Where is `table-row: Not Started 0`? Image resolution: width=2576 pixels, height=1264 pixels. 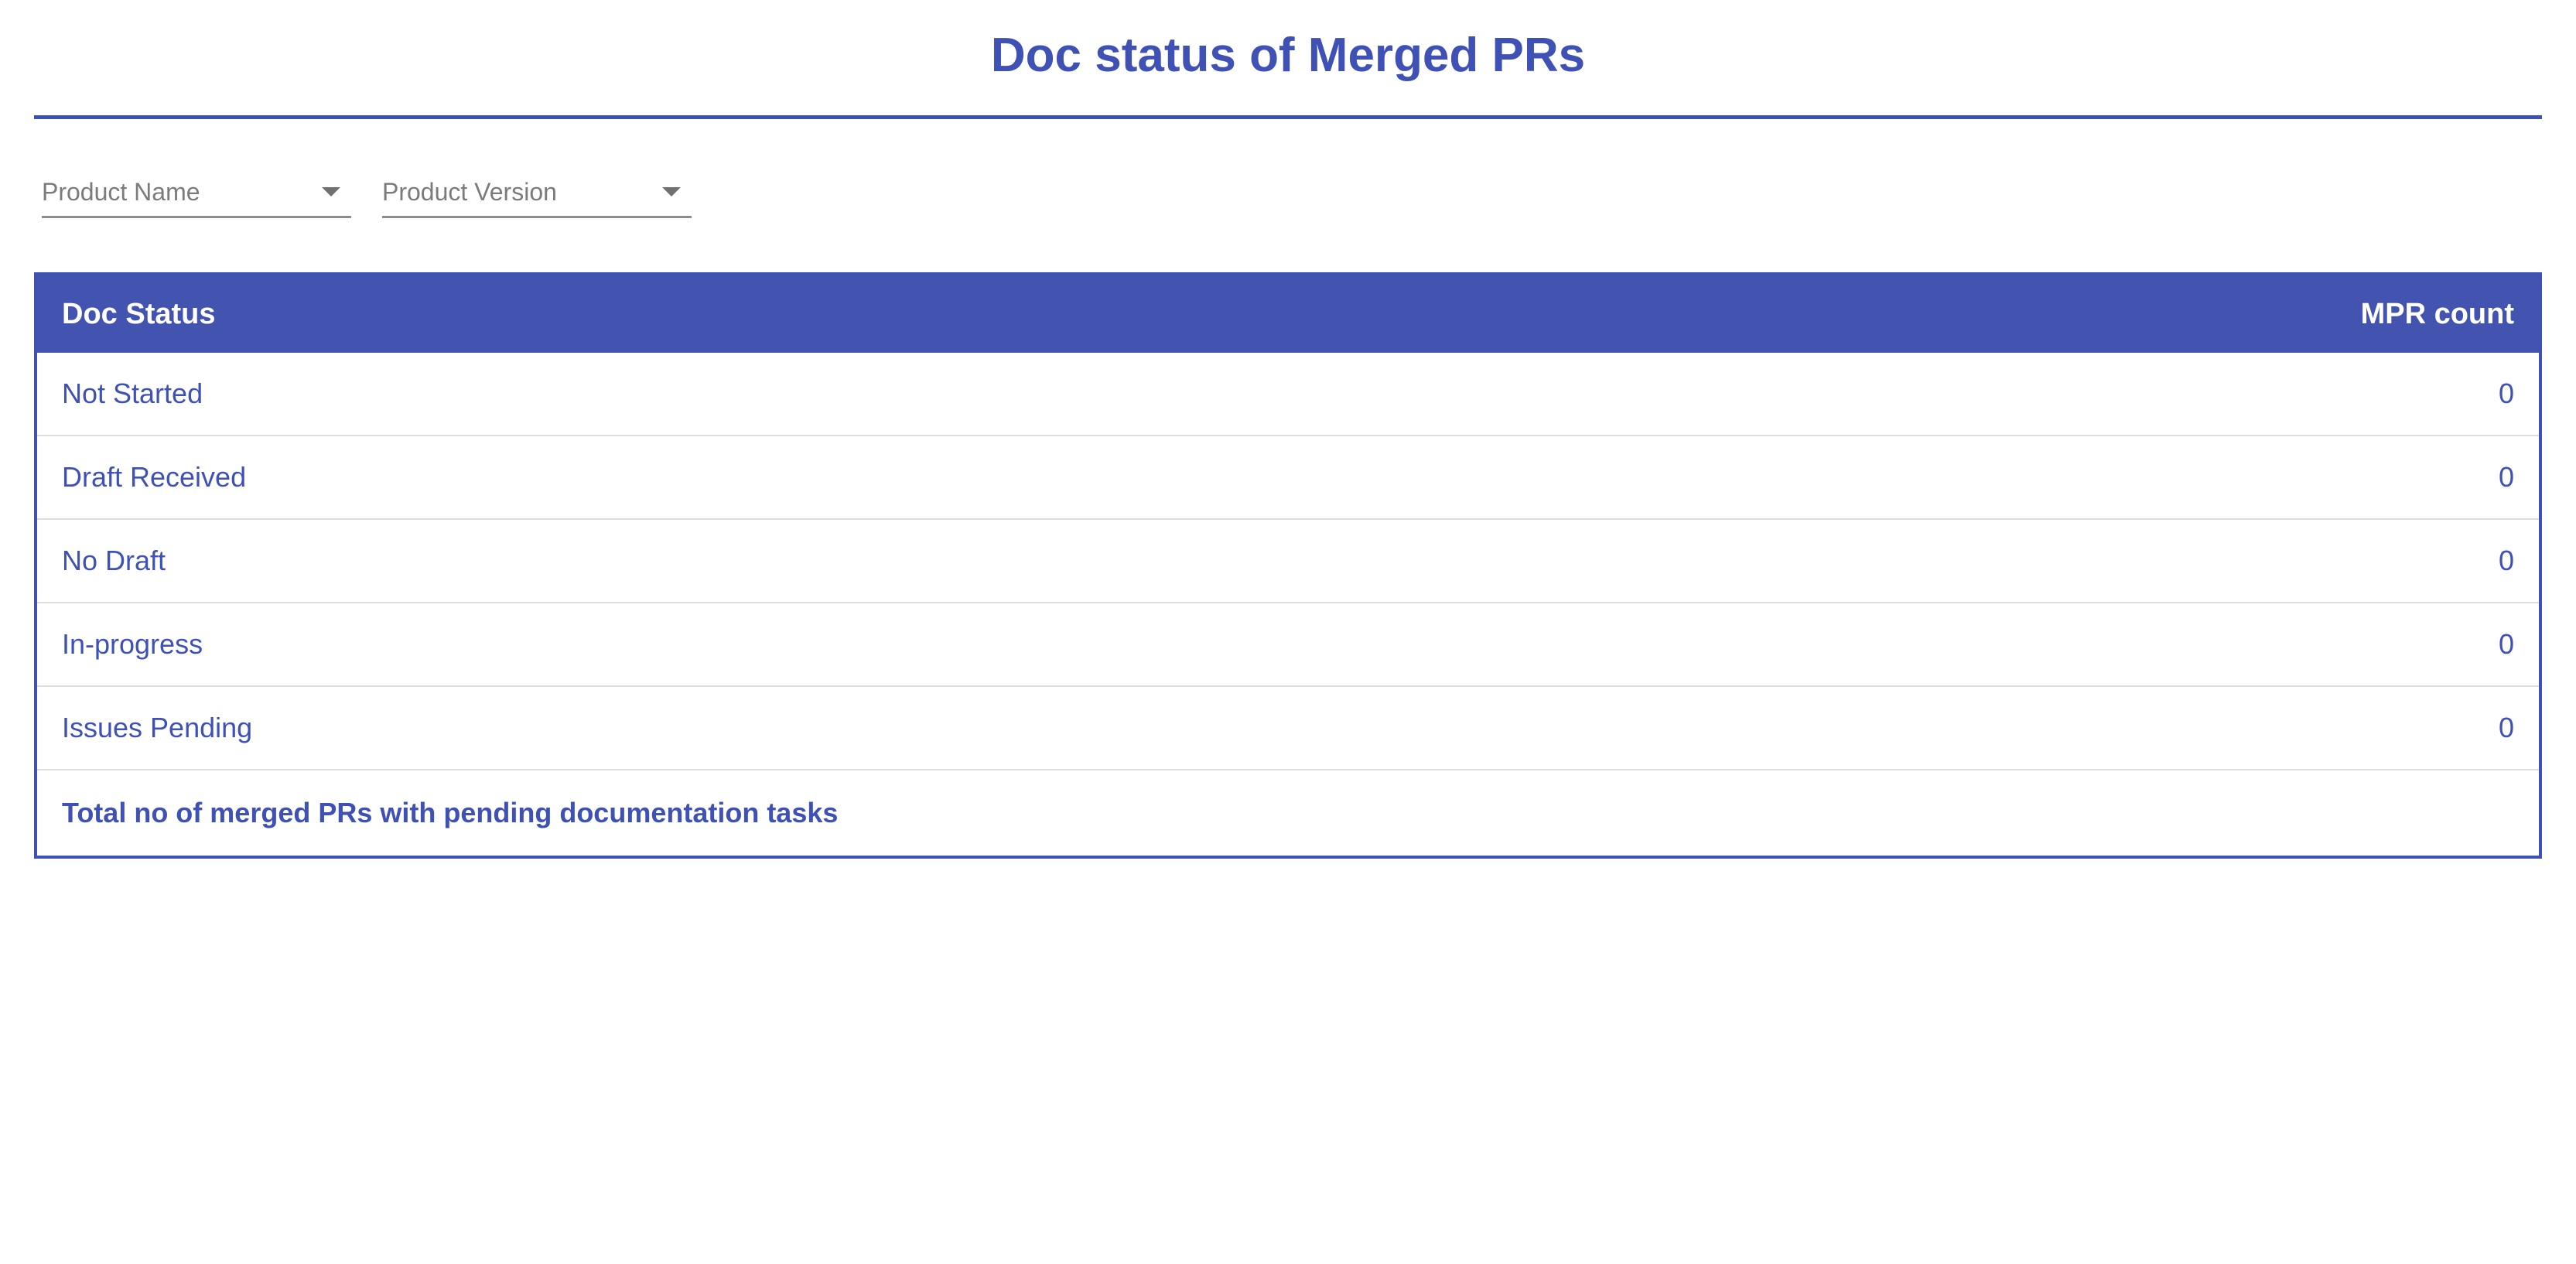 table-row: Not Started 0 is located at coordinates (1288, 394).